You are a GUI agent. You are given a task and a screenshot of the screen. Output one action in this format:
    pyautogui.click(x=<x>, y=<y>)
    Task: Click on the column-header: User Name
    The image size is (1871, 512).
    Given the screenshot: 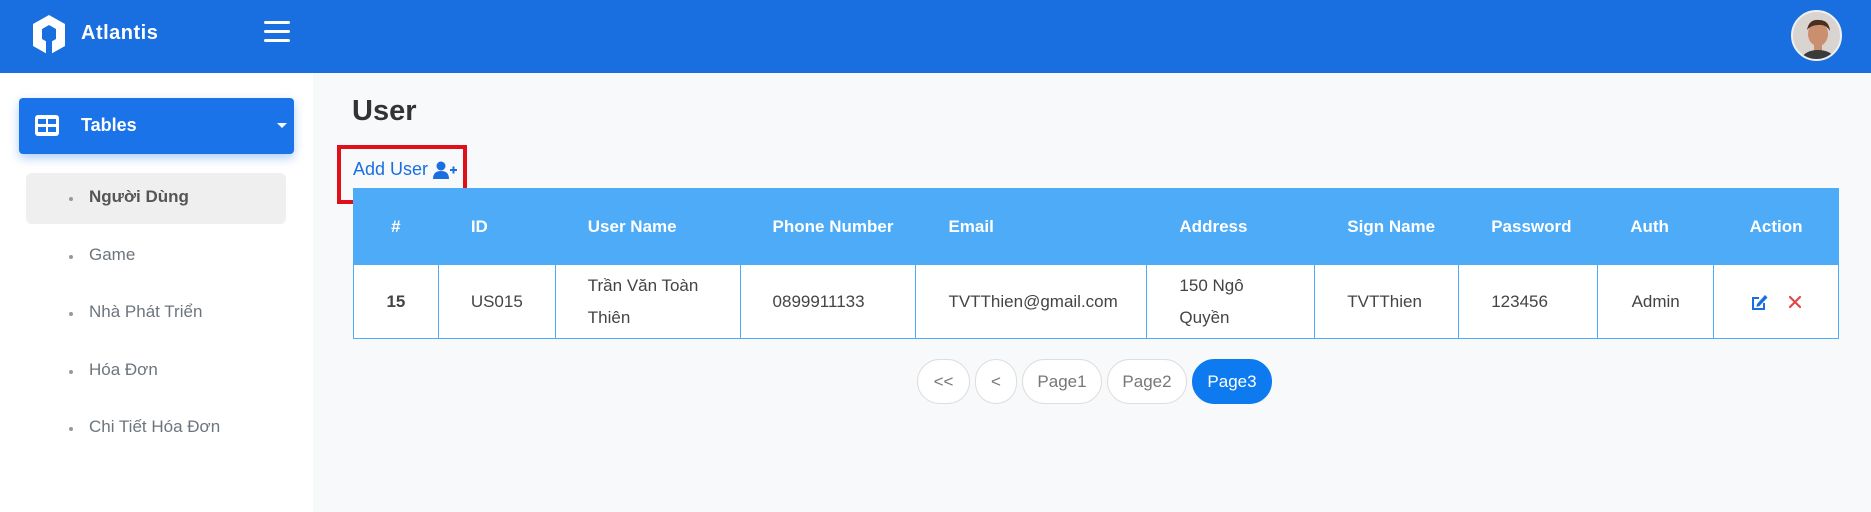 What is the action you would take?
    pyautogui.click(x=647, y=226)
    